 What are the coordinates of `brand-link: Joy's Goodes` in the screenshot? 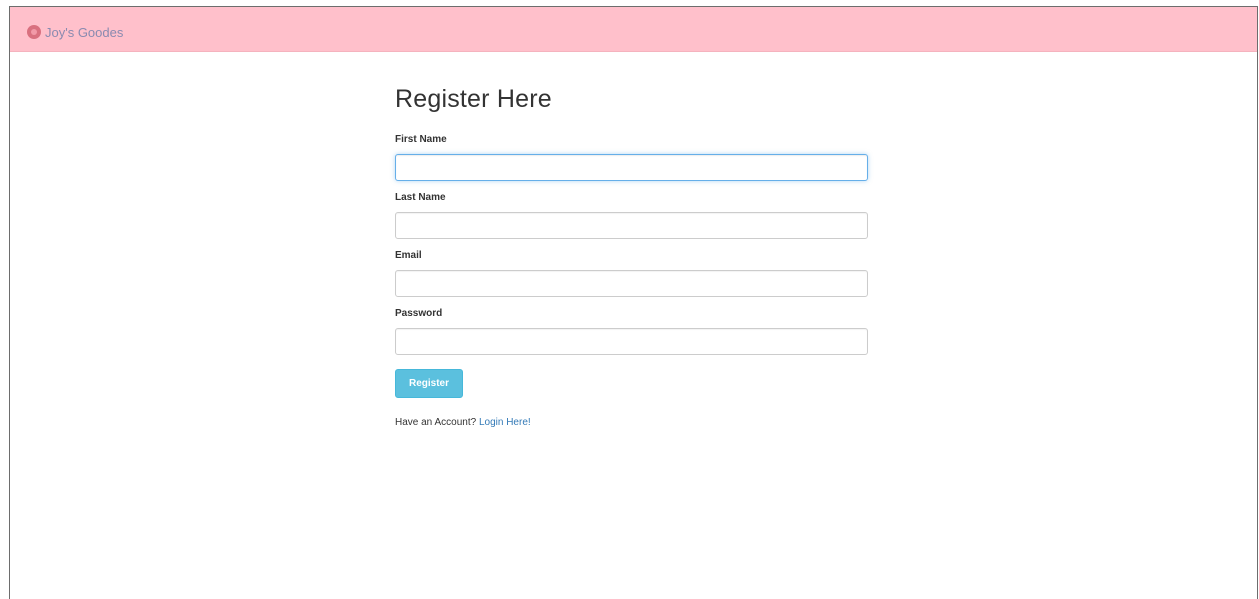 It's located at (75, 32).